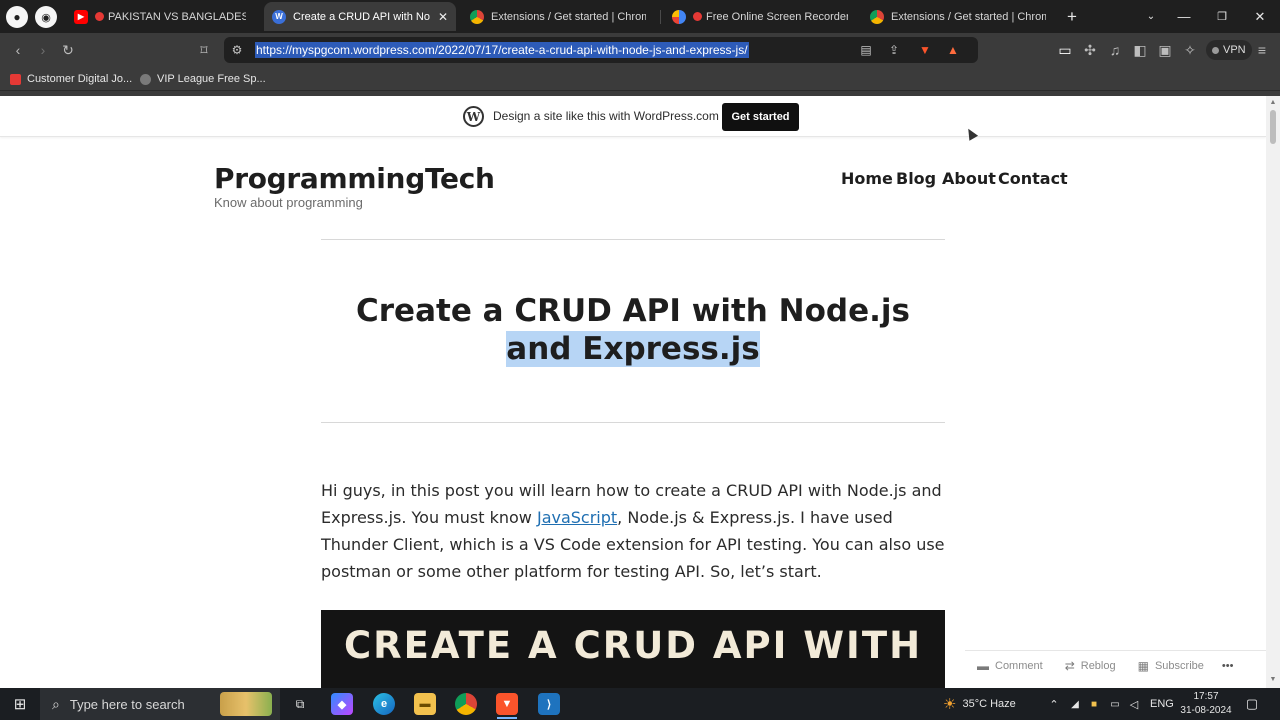 Image resolution: width=1280 pixels, height=720 pixels. Describe the element at coordinates (1273, 103) in the screenshot. I see `scroll-up-icon: ▲` at that location.